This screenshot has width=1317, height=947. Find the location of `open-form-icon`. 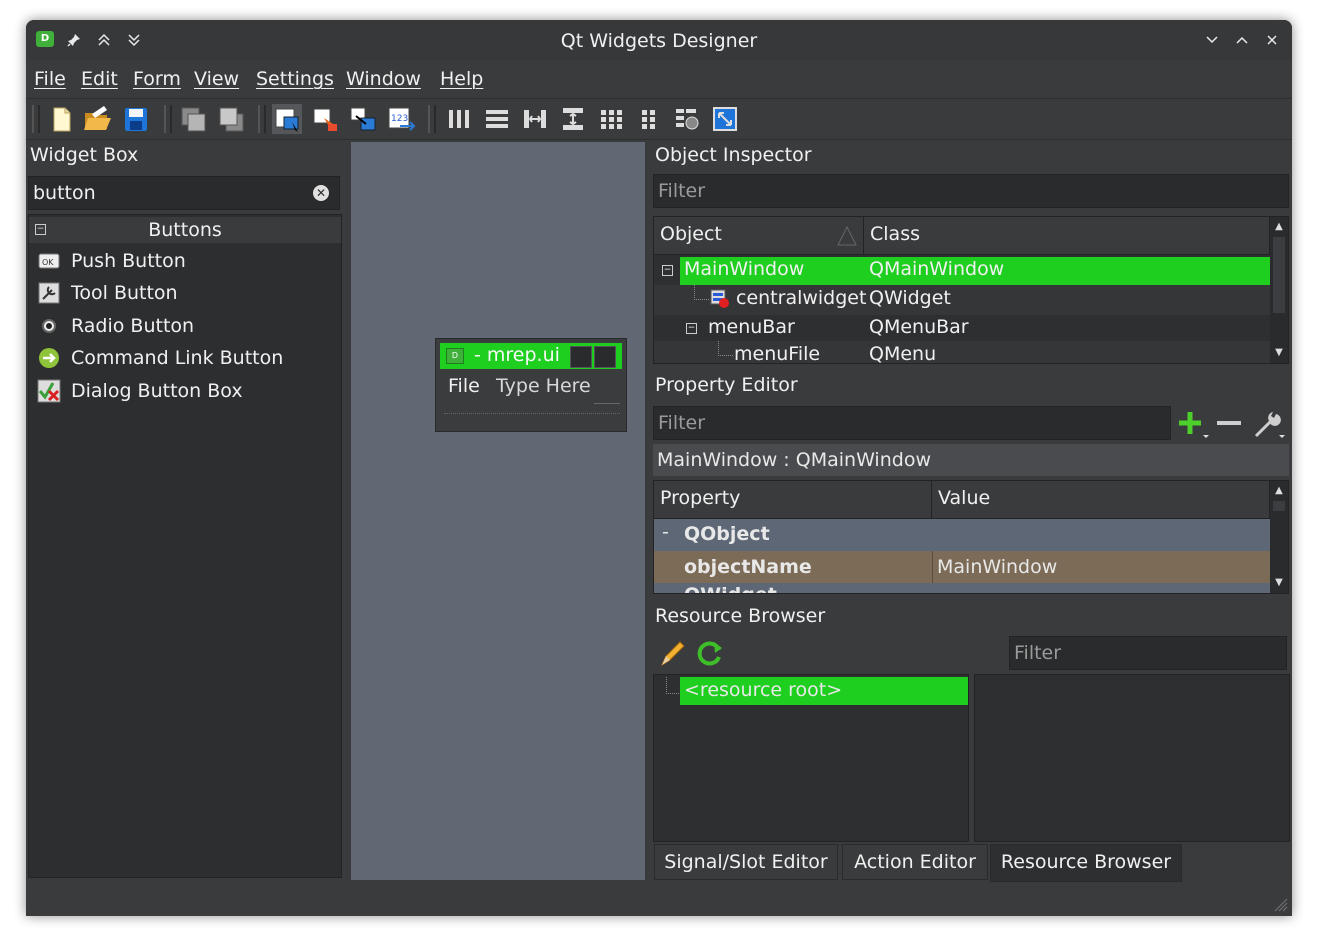

open-form-icon is located at coordinates (97, 119).